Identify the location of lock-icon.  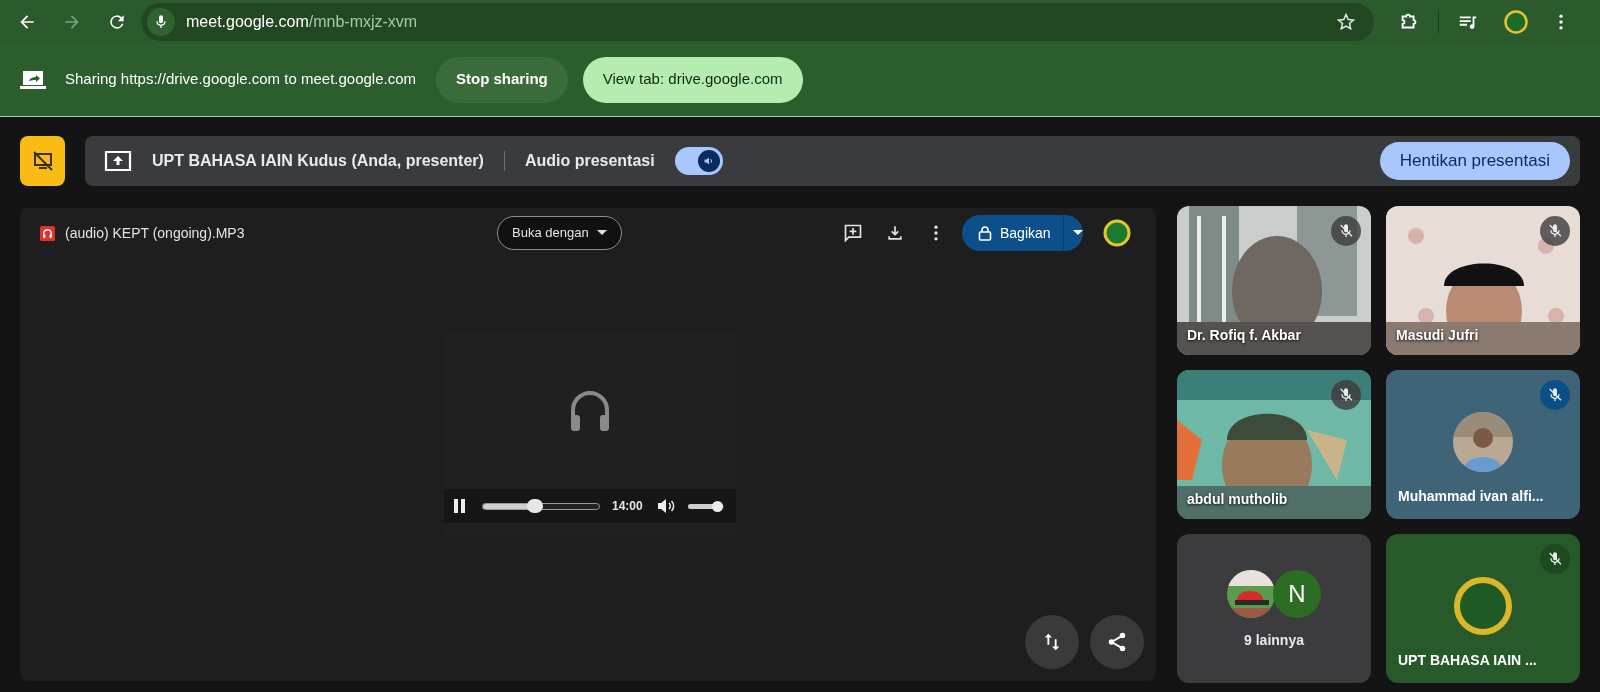
(985, 233).